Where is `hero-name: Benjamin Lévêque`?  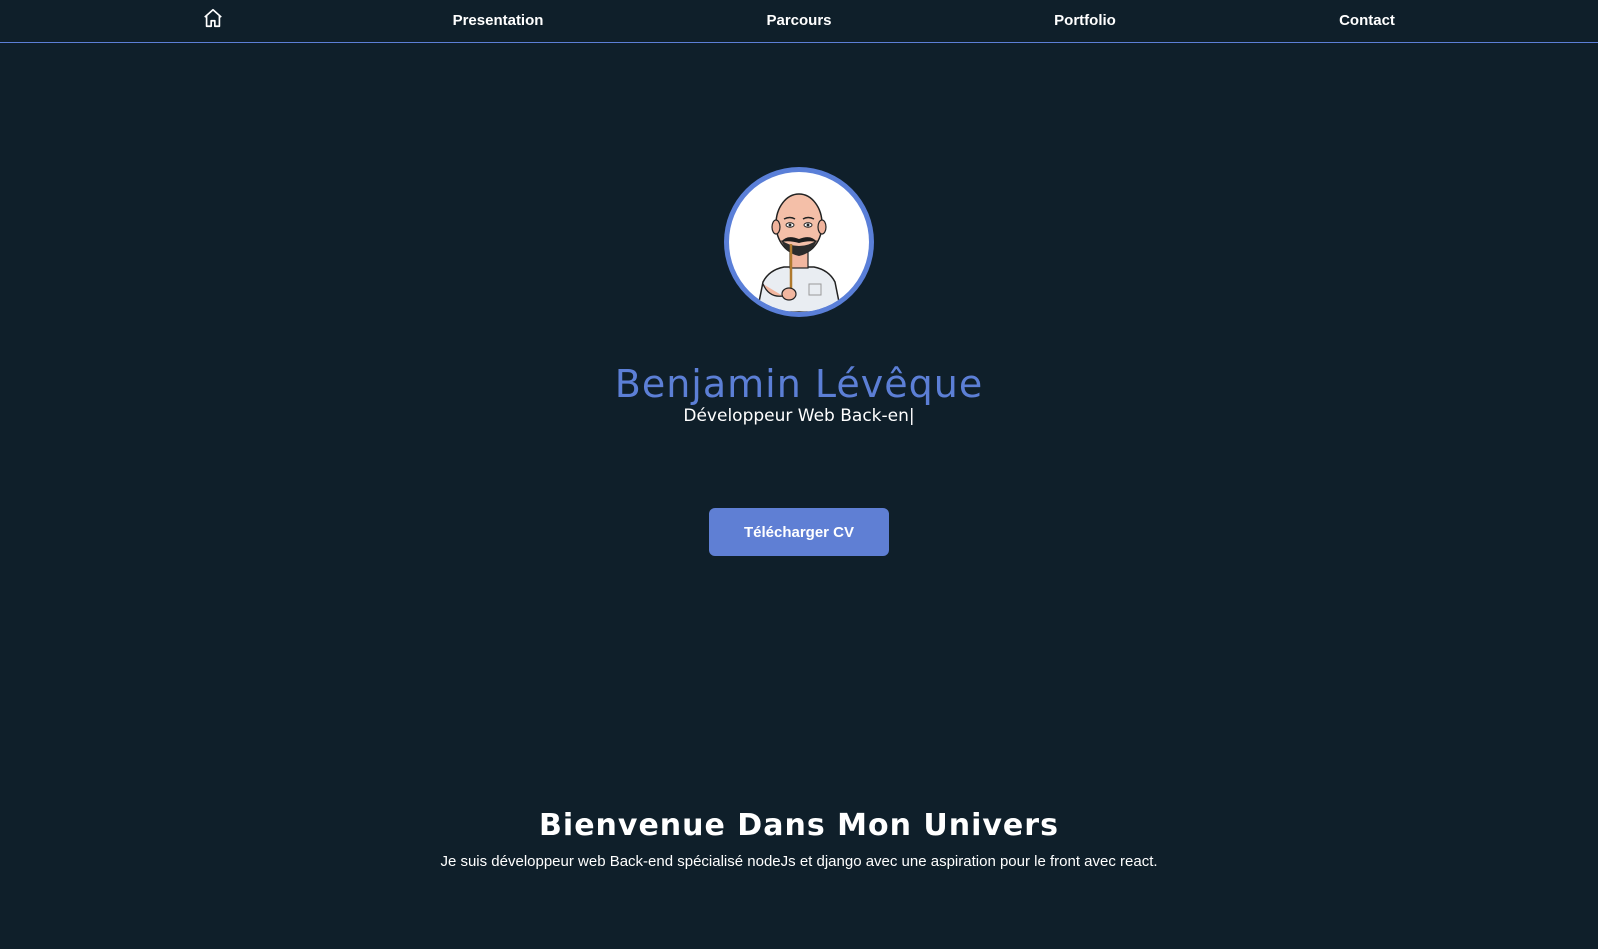
hero-name: Benjamin Lévêque is located at coordinates (799, 384).